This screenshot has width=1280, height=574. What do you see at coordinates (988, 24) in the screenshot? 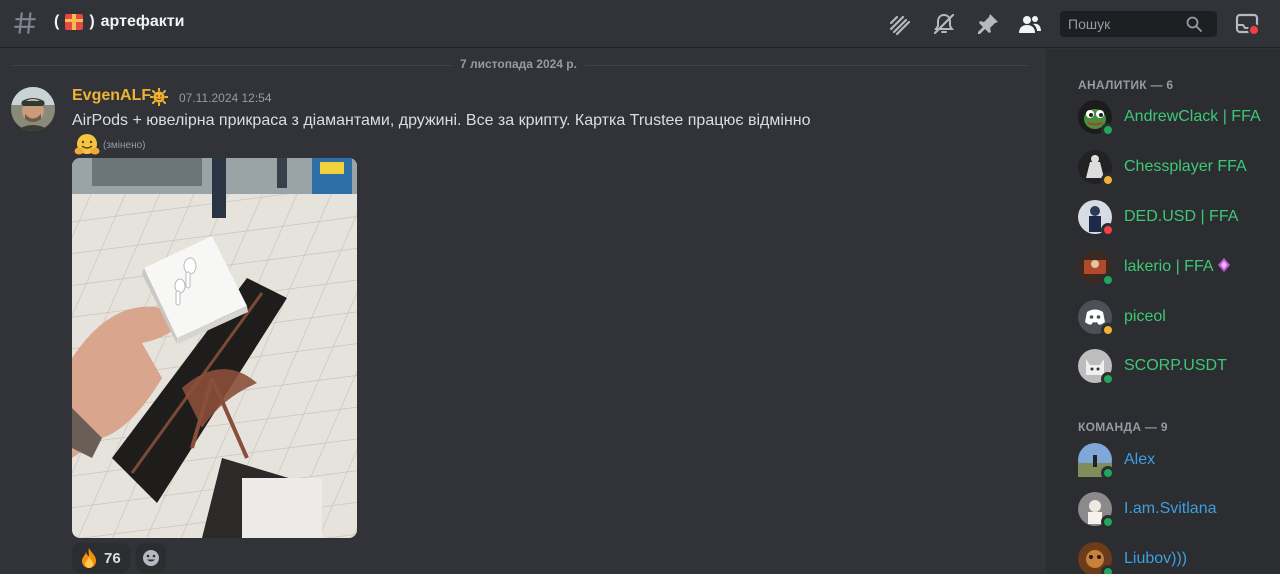
I see `pin-icon` at bounding box center [988, 24].